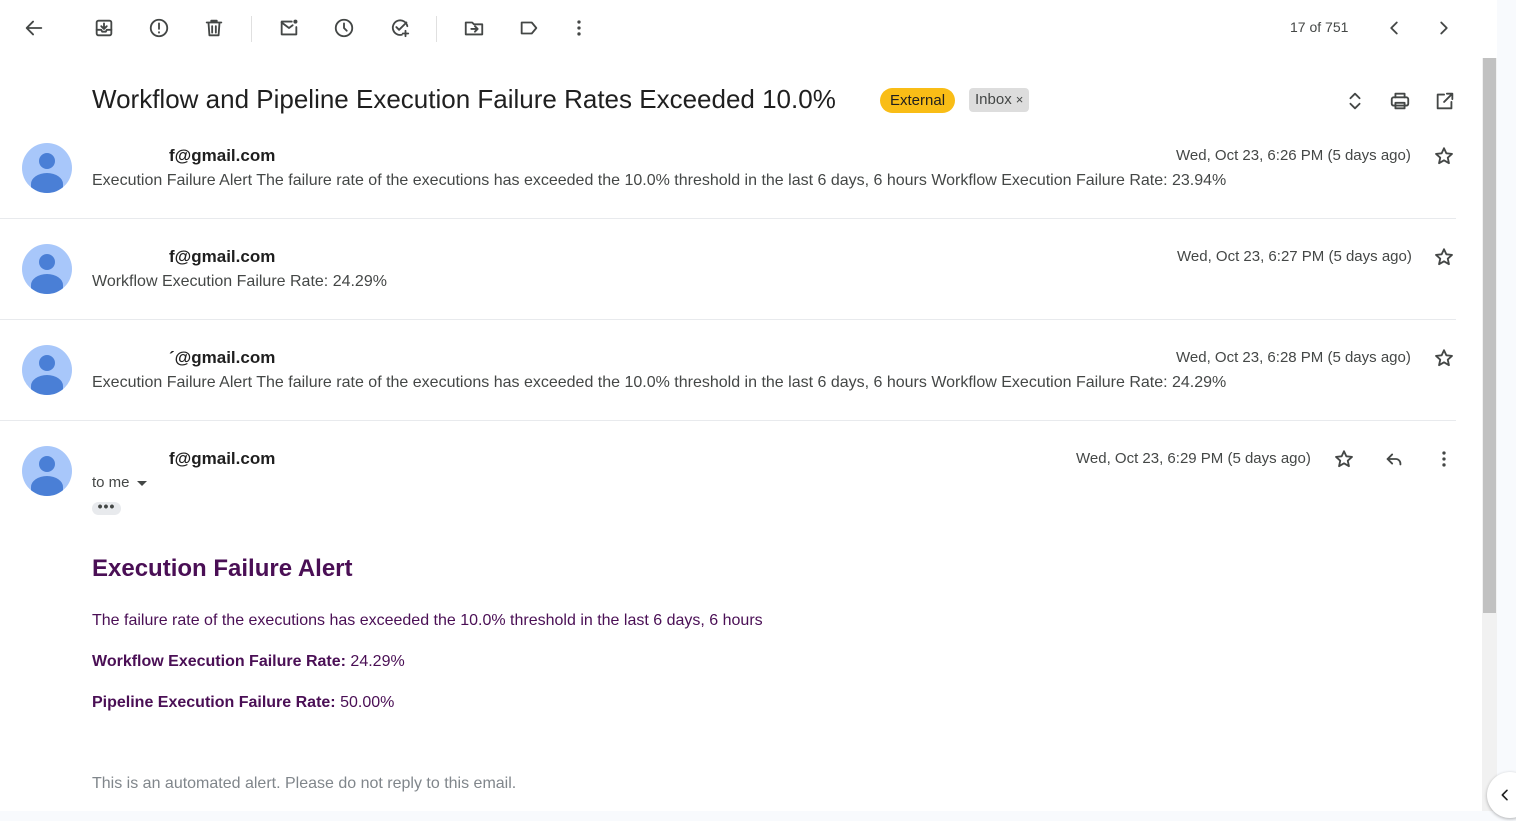  I want to click on unfold-icon, so click(1355, 101).